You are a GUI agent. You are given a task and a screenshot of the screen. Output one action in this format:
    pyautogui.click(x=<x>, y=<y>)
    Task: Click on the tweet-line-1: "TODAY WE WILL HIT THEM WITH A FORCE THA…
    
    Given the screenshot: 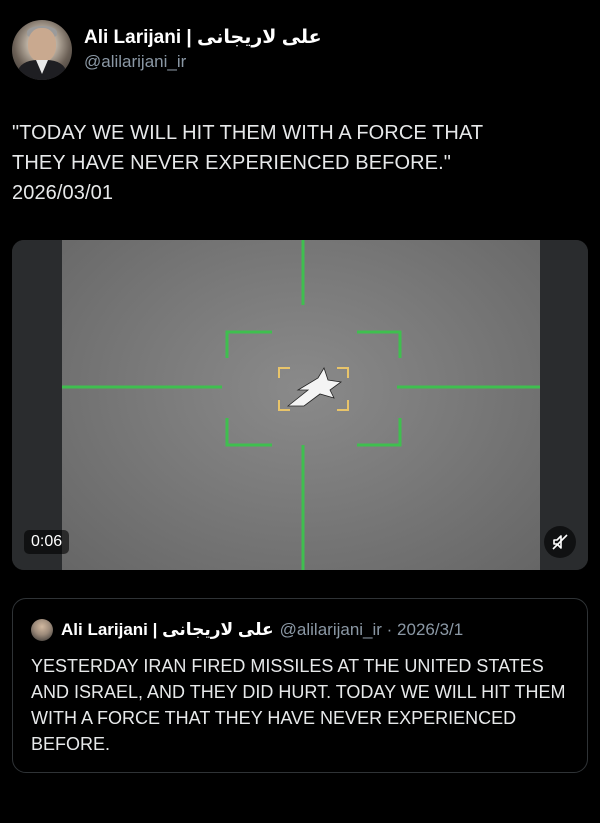 What is the action you would take?
    pyautogui.click(x=248, y=133)
    